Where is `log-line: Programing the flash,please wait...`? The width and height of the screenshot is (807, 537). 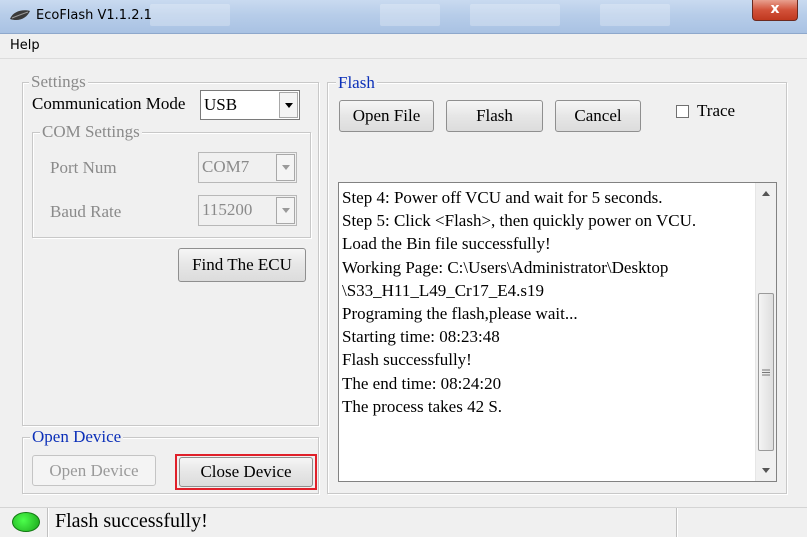
log-line: Programing the flash,please wait... is located at coordinates (460, 314).